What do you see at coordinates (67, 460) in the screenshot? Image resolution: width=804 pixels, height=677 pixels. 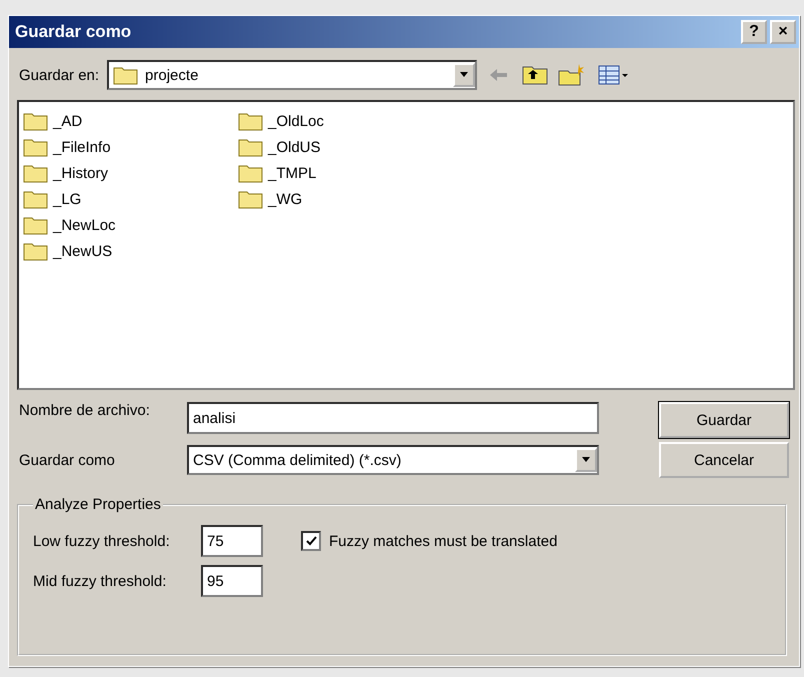 I see `filetype-label: Guardar como` at bounding box center [67, 460].